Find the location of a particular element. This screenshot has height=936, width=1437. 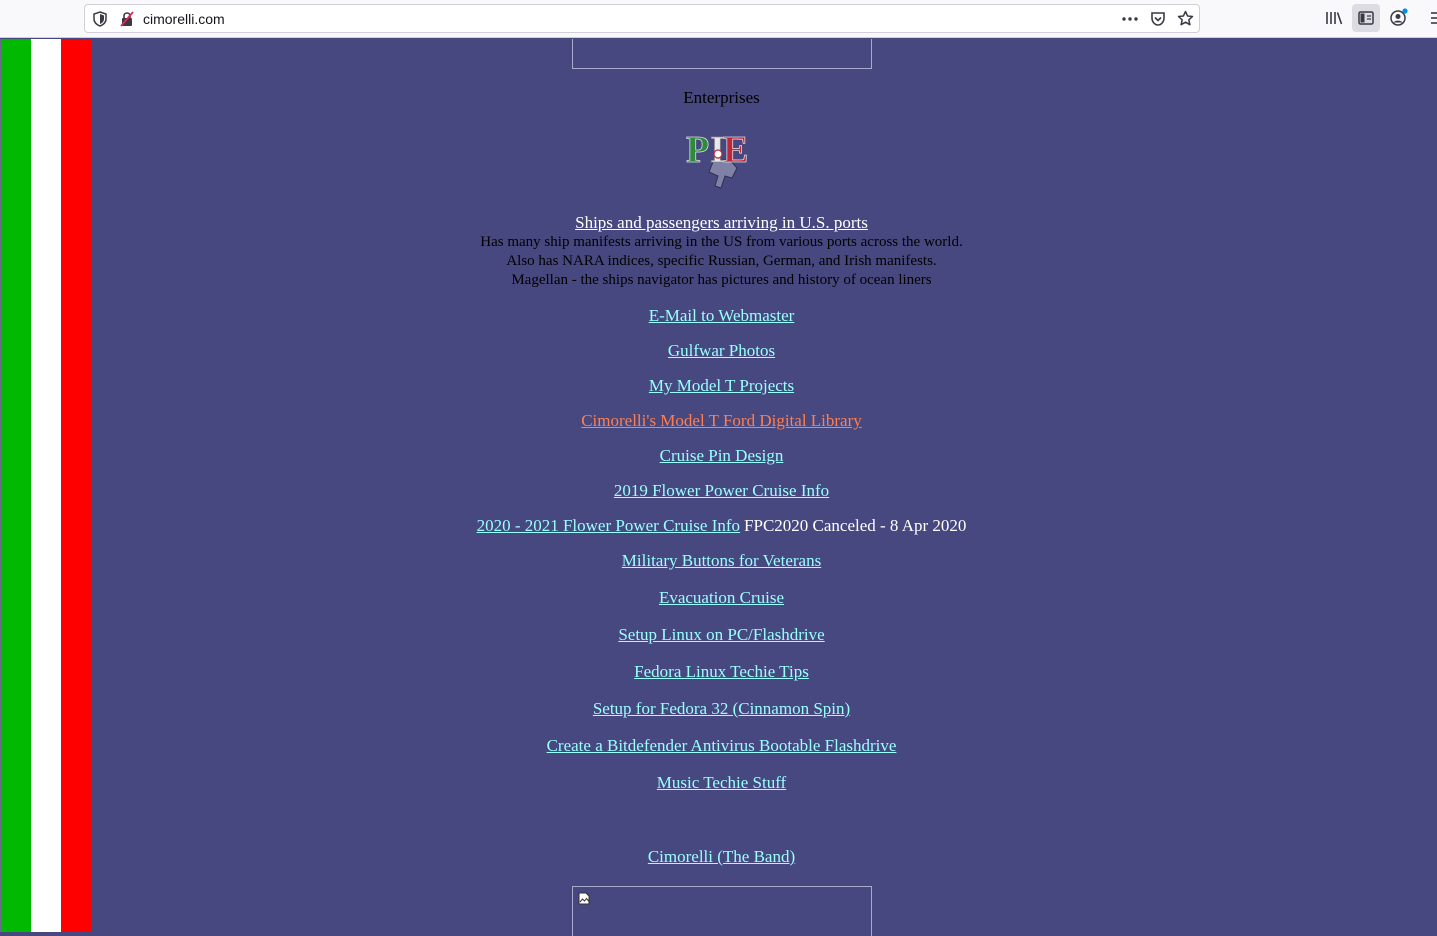

image-frame-top is located at coordinates (722, 54).